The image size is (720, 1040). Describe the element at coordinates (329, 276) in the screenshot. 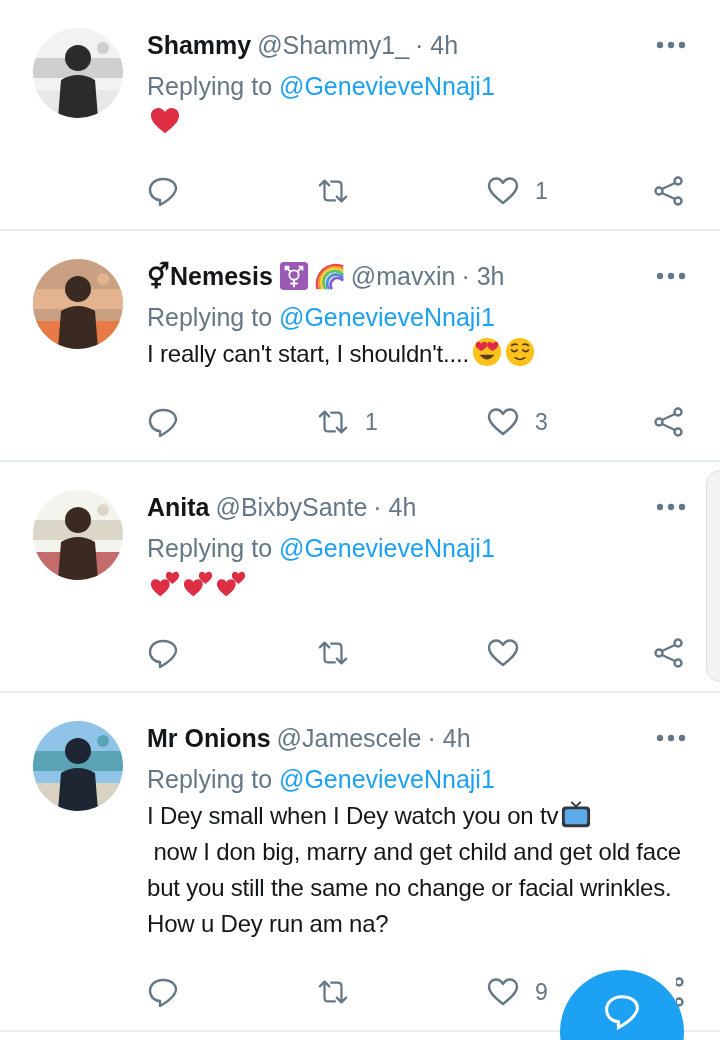

I see `rainbow-emoji-icon` at that location.